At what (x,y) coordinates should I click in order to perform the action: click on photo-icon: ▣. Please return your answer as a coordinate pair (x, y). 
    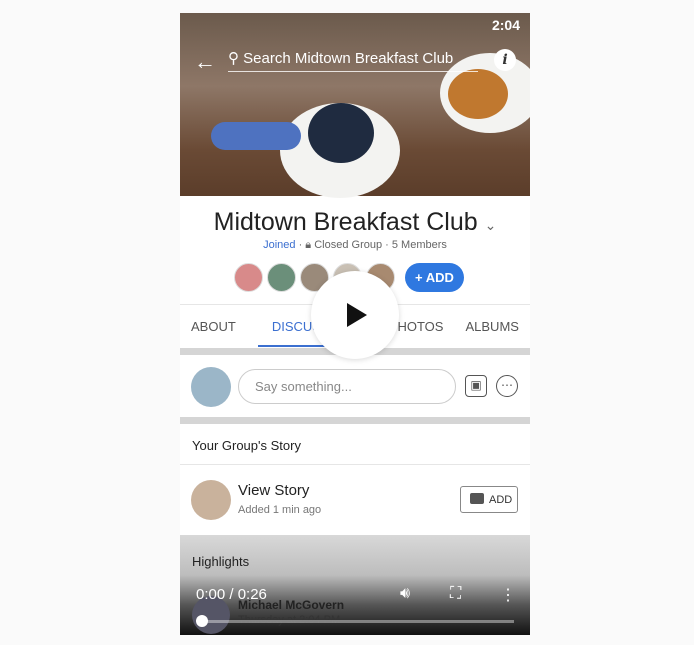
    Looking at the image, I should click on (476, 386).